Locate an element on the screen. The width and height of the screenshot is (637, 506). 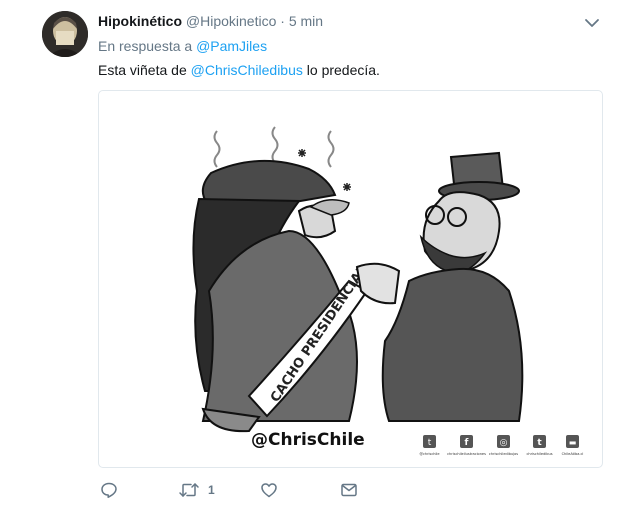
tumblr-icon: t chrischiledibus is located at coordinates (539, 445).